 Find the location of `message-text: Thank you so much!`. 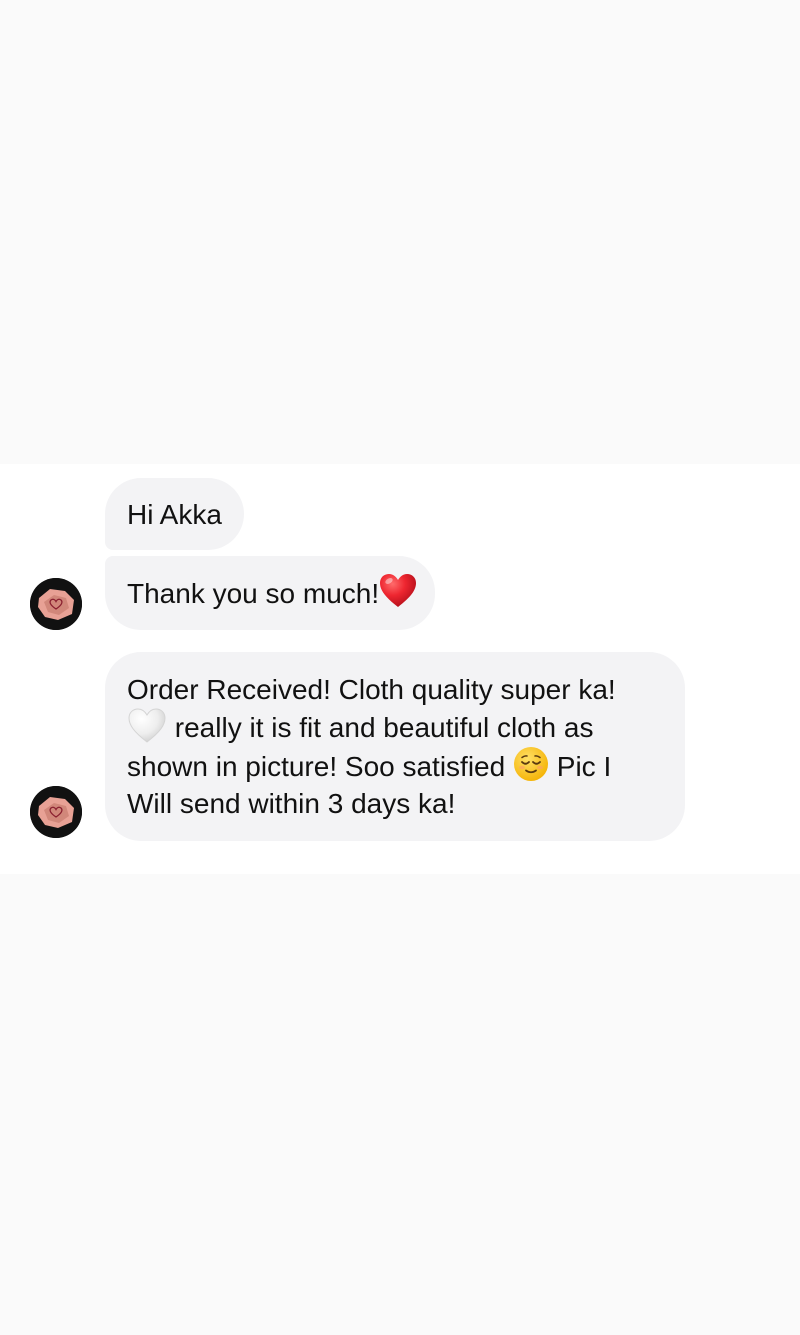

message-text: Thank you so much! is located at coordinates (253, 593).